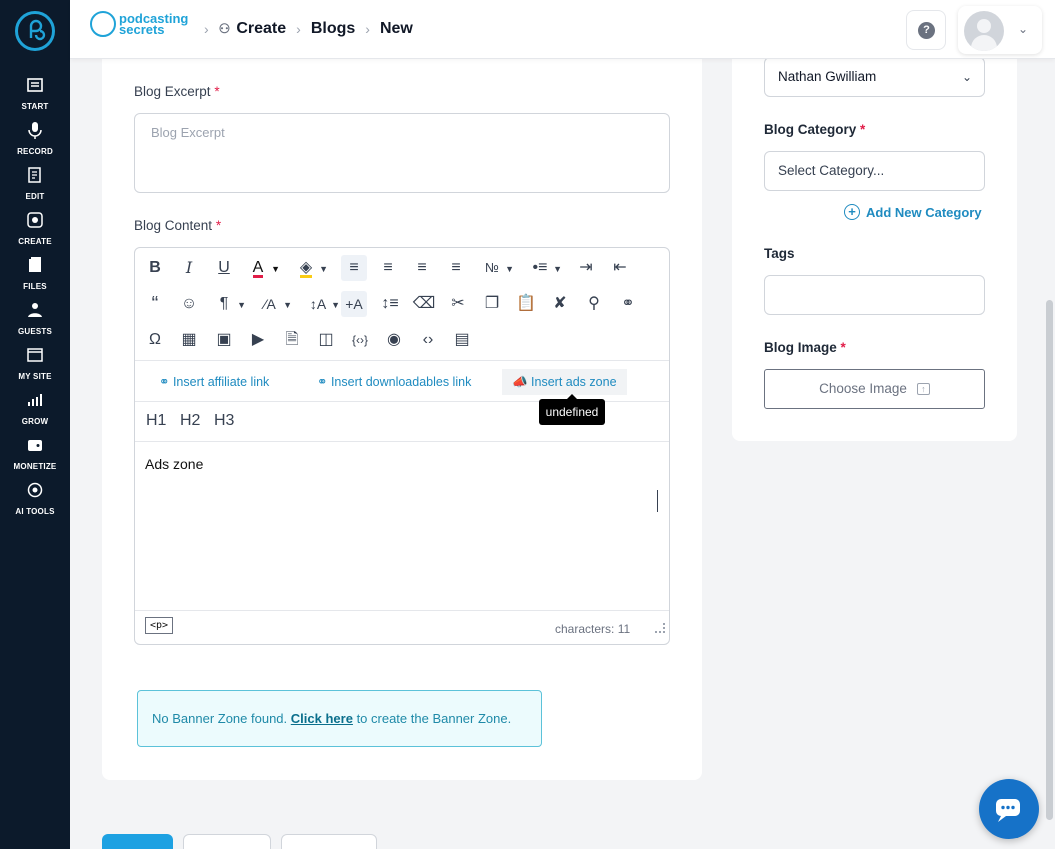 This screenshot has width=1055, height=849. Describe the element at coordinates (35, 310) in the screenshot. I see `guests-icon` at that location.